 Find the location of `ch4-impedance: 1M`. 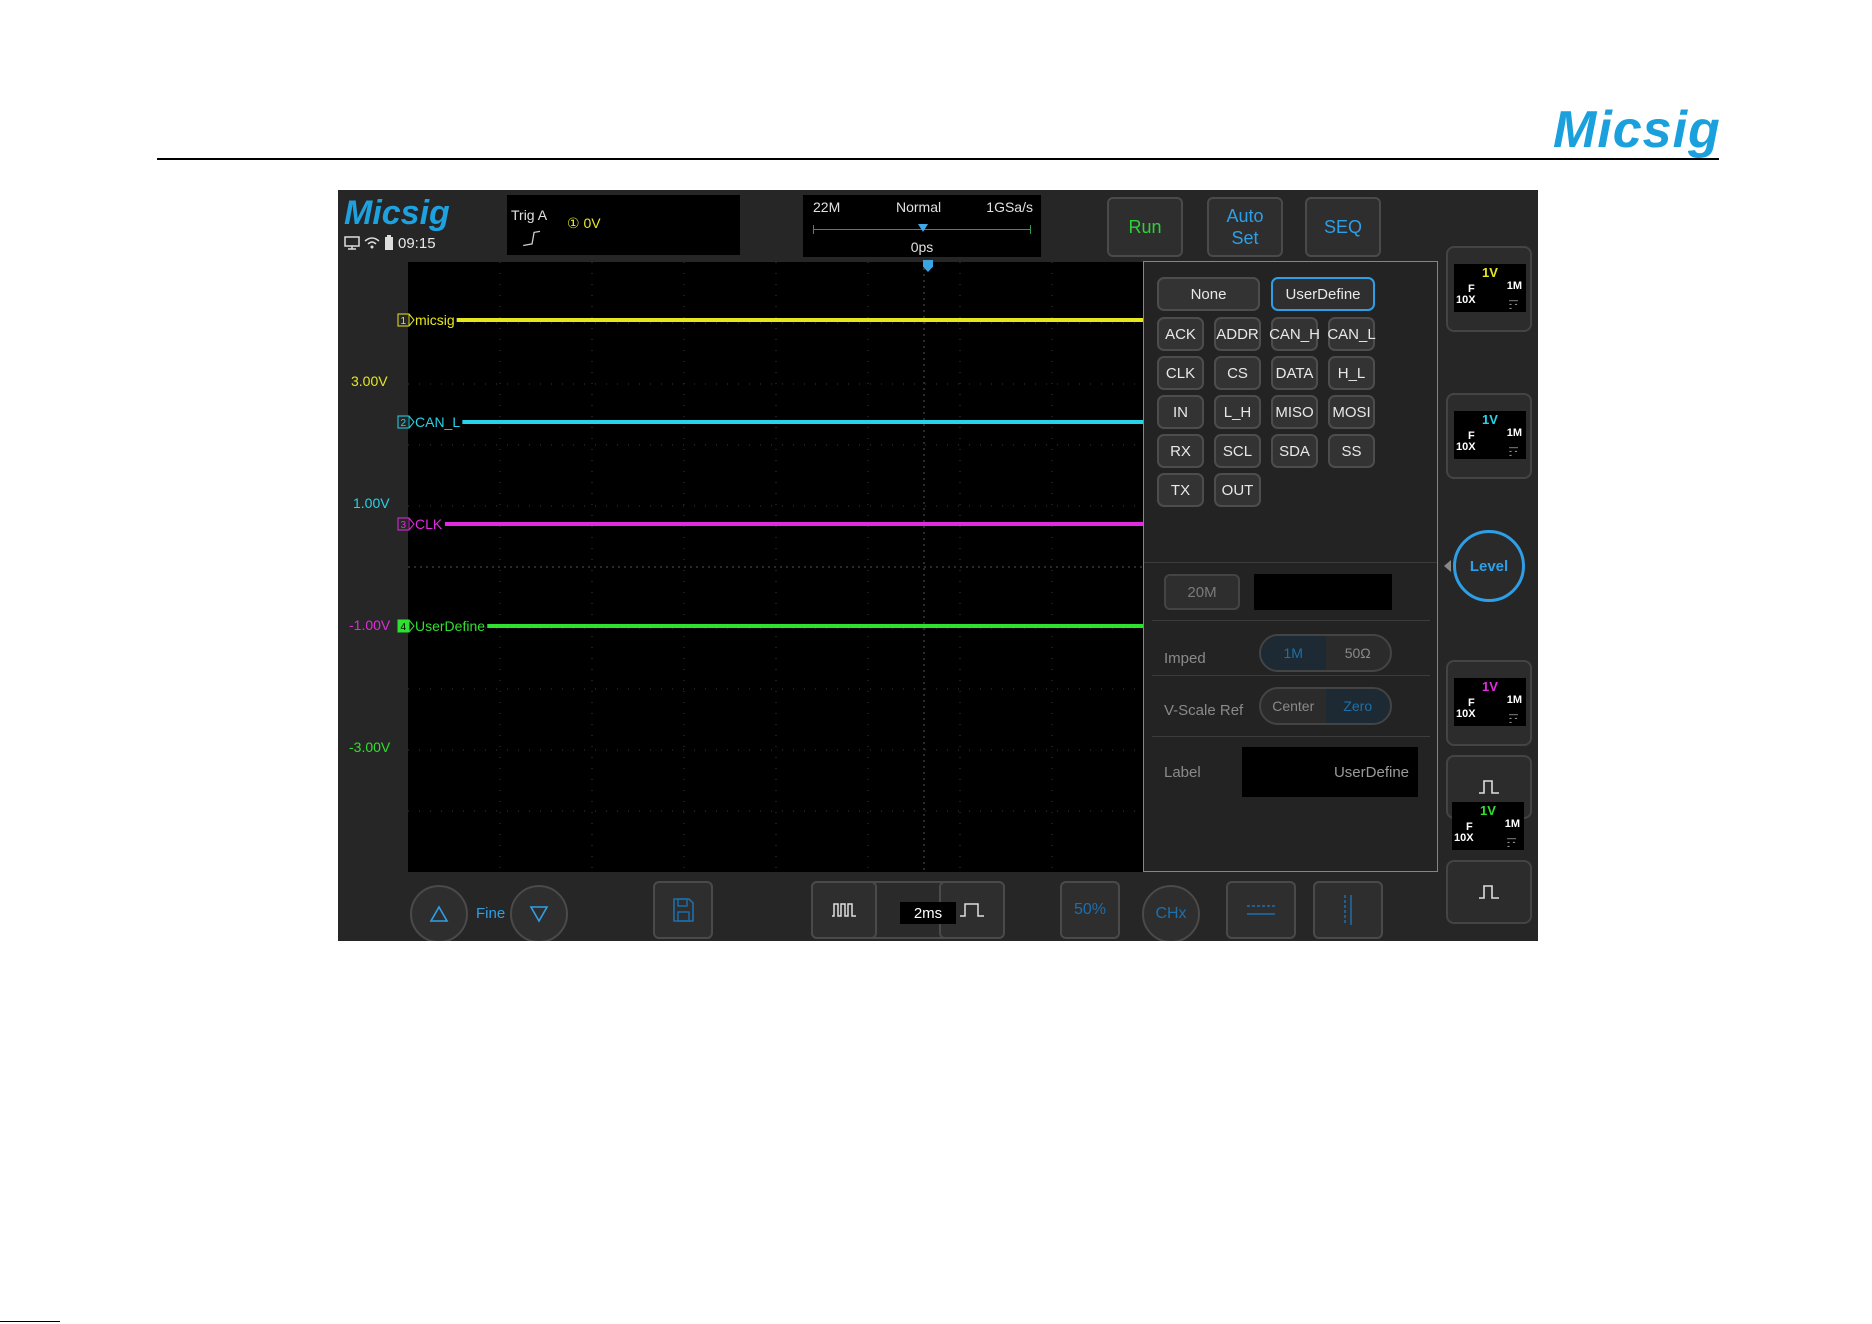

ch4-impedance: 1M is located at coordinates (1512, 824).